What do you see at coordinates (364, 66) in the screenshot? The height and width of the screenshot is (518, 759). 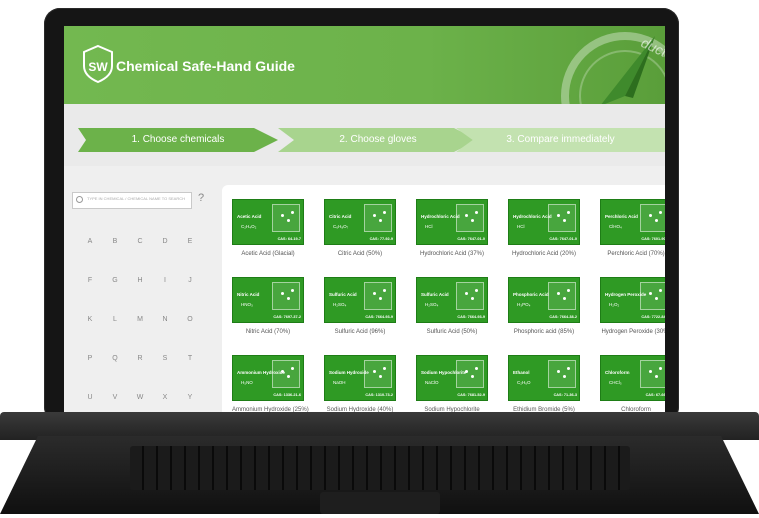 I see `header-banner: SW Chemical Safe-Hand Guide ducts` at bounding box center [364, 66].